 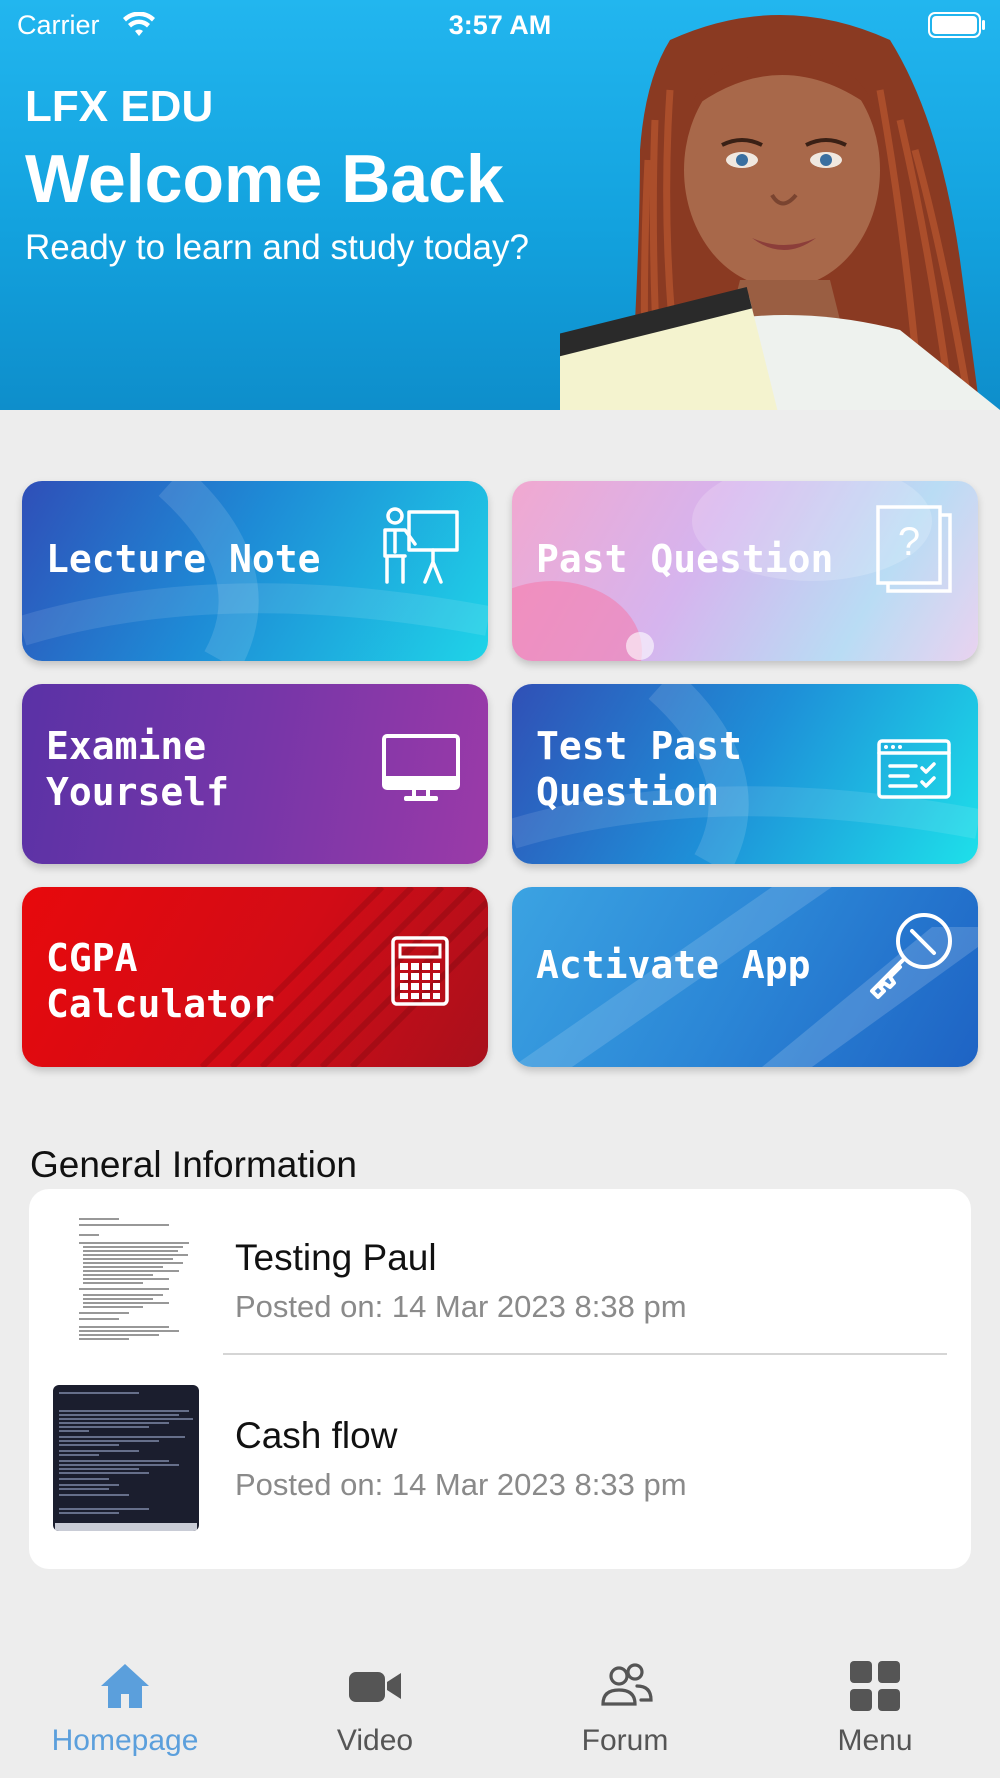 I want to click on lecture-note-tile: Lecture Note, so click(x=255, y=571).